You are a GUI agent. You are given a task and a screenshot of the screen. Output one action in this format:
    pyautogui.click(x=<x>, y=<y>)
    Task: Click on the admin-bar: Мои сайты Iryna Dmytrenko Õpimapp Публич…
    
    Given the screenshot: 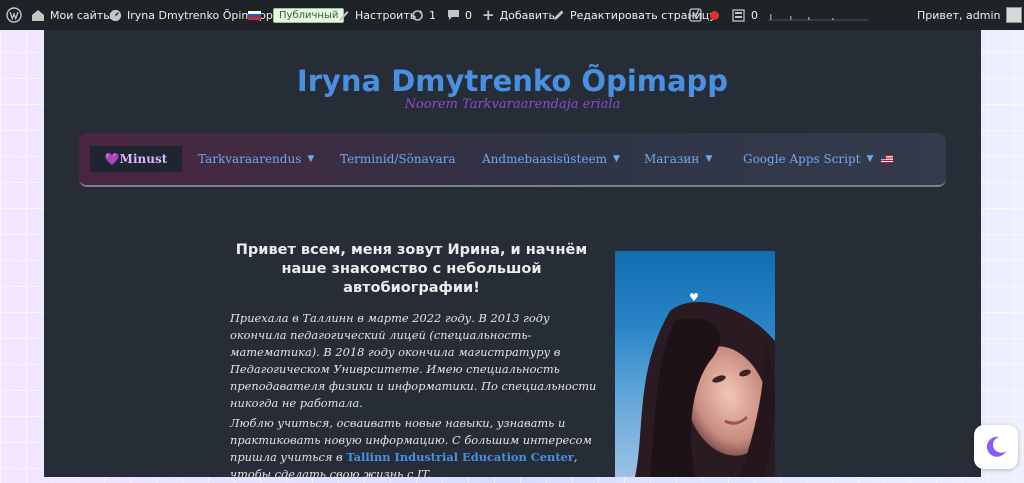 What is the action you would take?
    pyautogui.click(x=512, y=15)
    